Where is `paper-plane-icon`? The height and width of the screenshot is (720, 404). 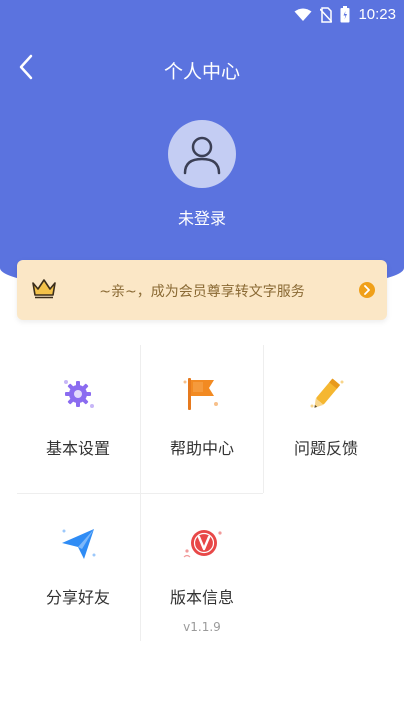 paper-plane-icon is located at coordinates (79, 544).